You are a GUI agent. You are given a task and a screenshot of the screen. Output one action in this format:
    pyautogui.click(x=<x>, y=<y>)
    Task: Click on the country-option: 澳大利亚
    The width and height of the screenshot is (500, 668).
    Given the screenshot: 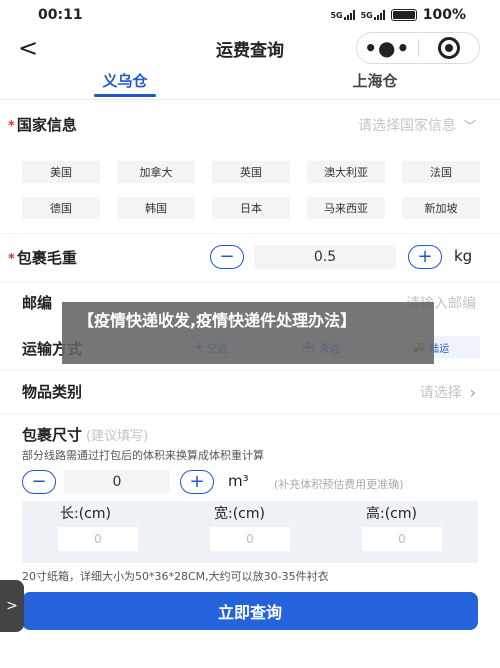 What is the action you would take?
    pyautogui.click(x=346, y=172)
    